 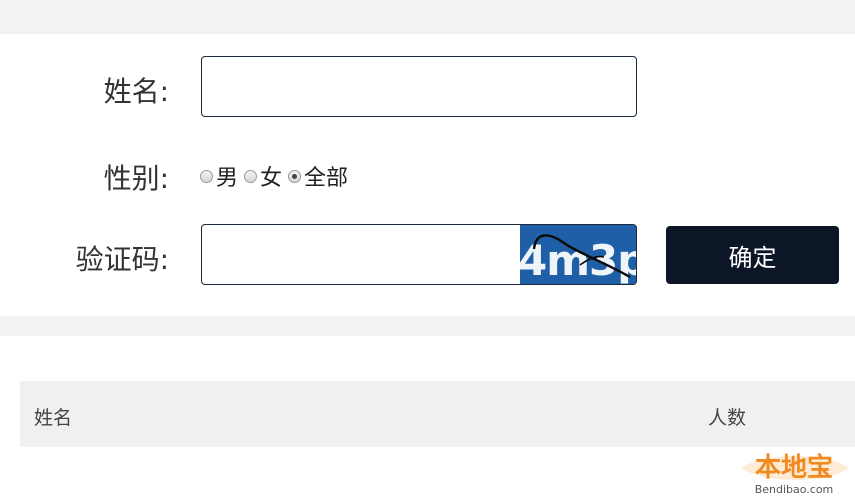 I want to click on gender-option-all: 全部, so click(x=318, y=176).